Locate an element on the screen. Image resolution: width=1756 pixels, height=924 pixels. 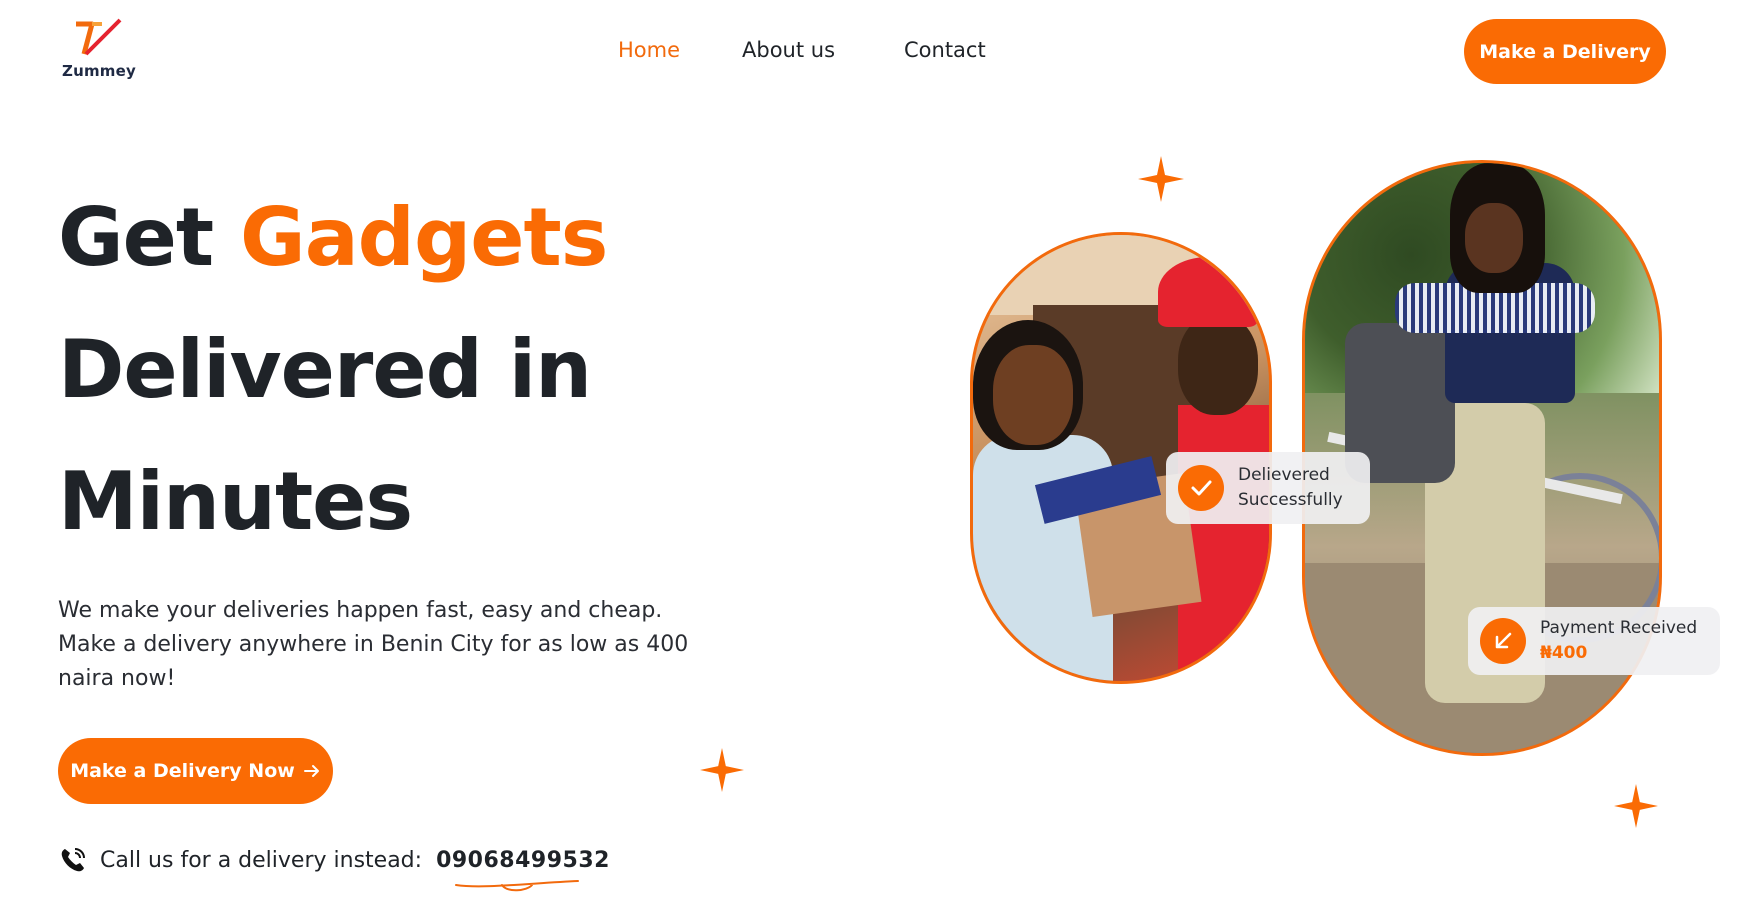
arrow-right-icon is located at coordinates (311, 771).